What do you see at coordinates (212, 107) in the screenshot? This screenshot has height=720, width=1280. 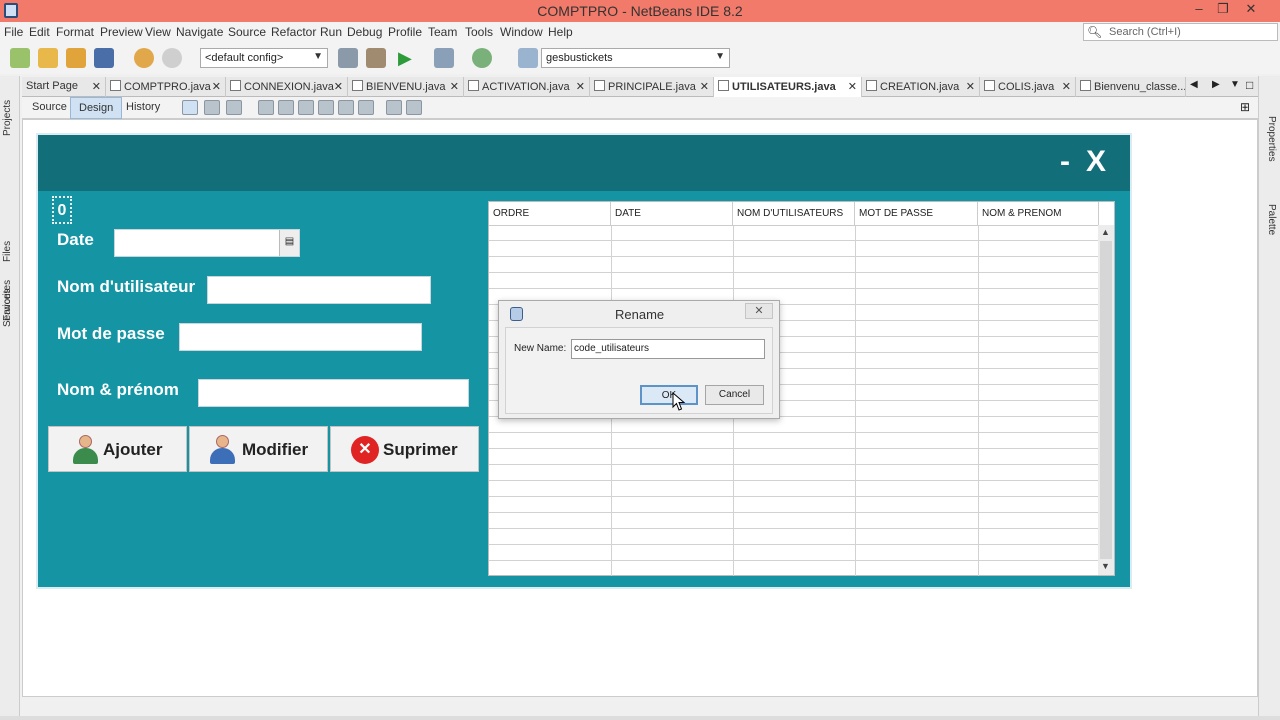 I see `connection-mode-icon` at bounding box center [212, 107].